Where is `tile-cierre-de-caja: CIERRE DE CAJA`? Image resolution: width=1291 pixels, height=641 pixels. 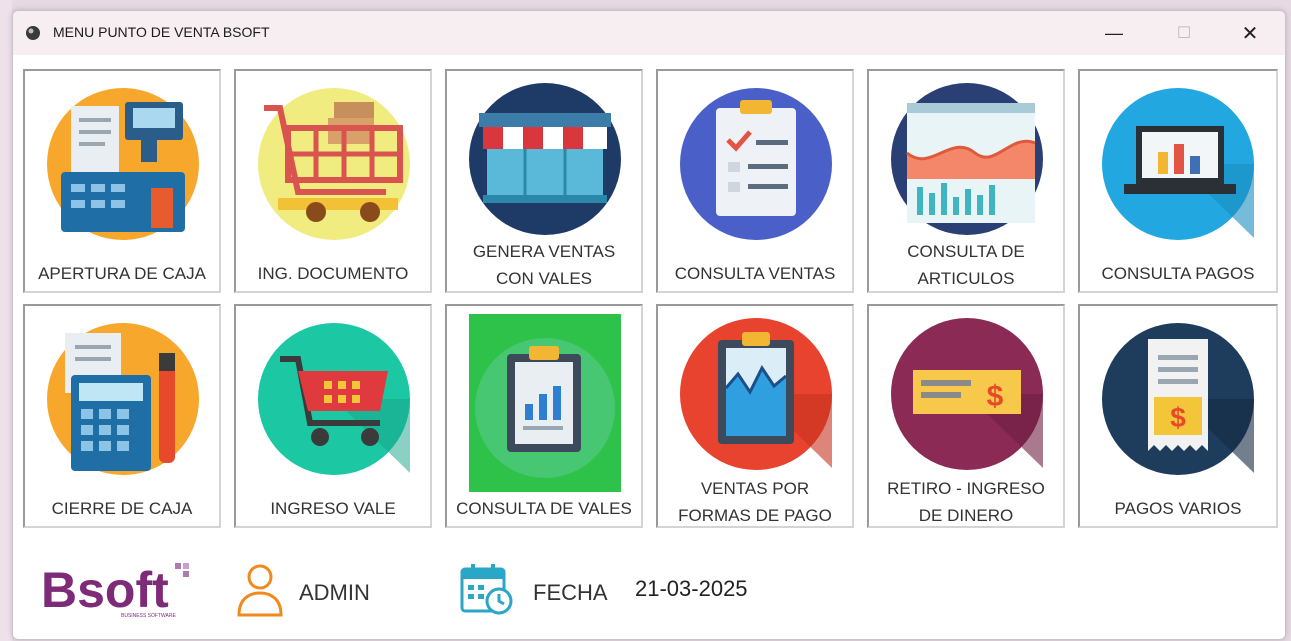 tile-cierre-de-caja: CIERRE DE CAJA is located at coordinates (122, 416).